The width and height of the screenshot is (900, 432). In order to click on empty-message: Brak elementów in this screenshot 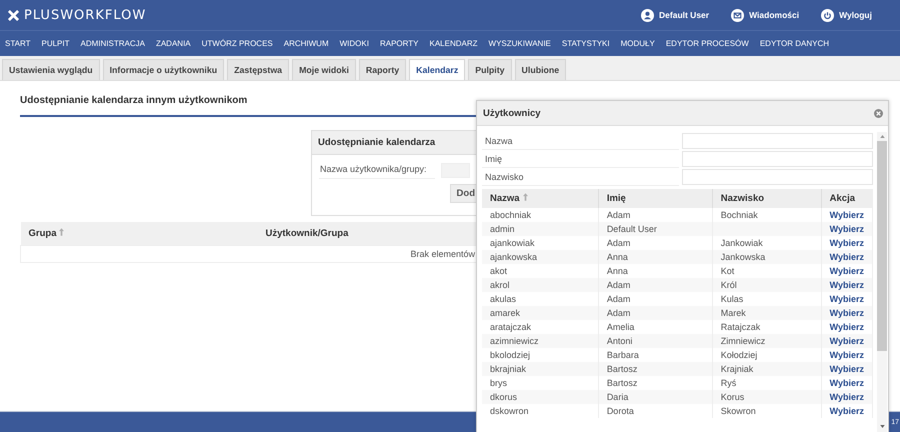, I will do `click(442, 254)`.